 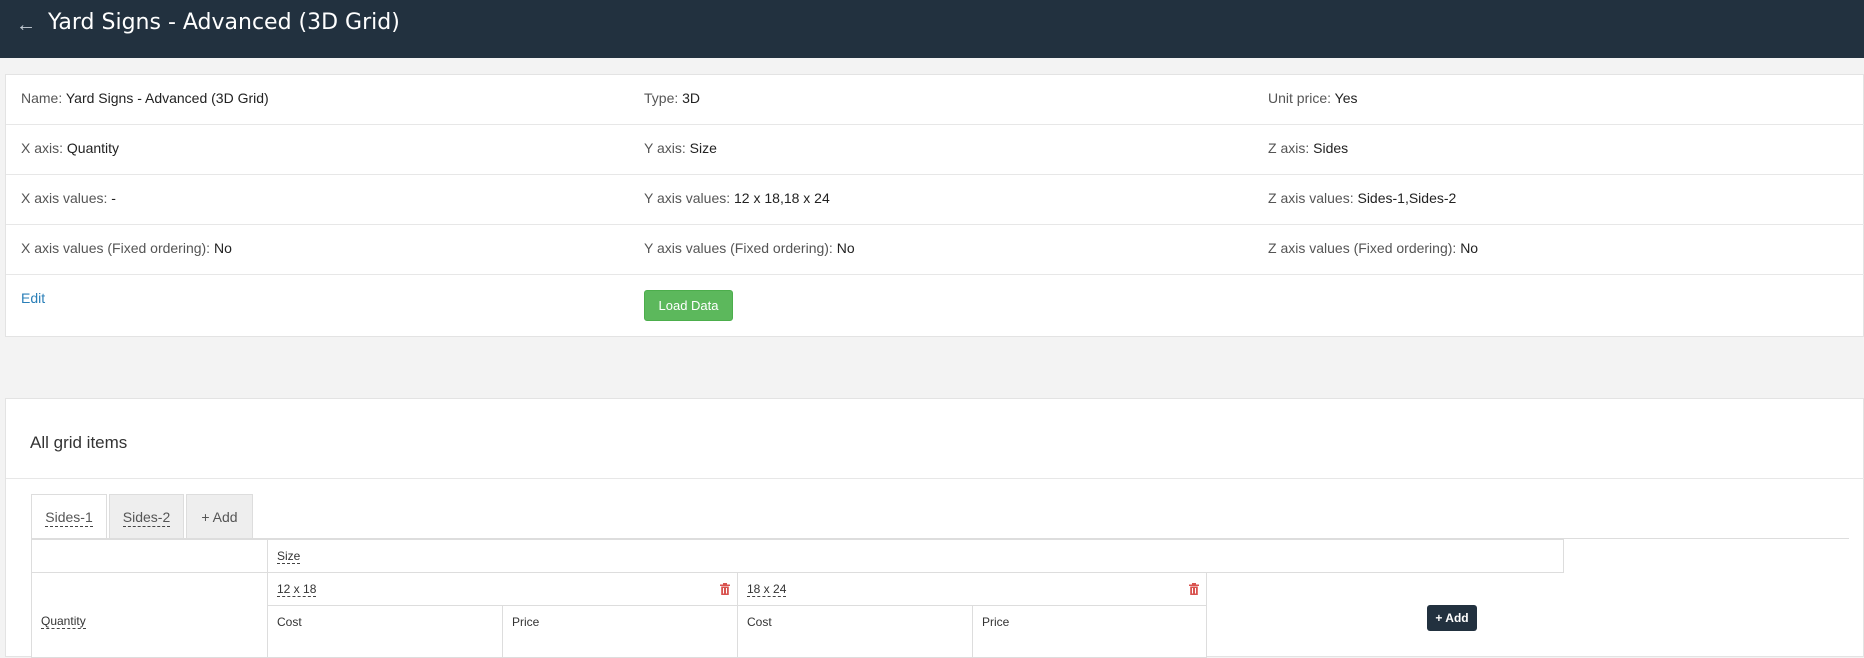 What do you see at coordinates (935, 306) in the screenshot?
I see `info-row-actions: Edit Load Data` at bounding box center [935, 306].